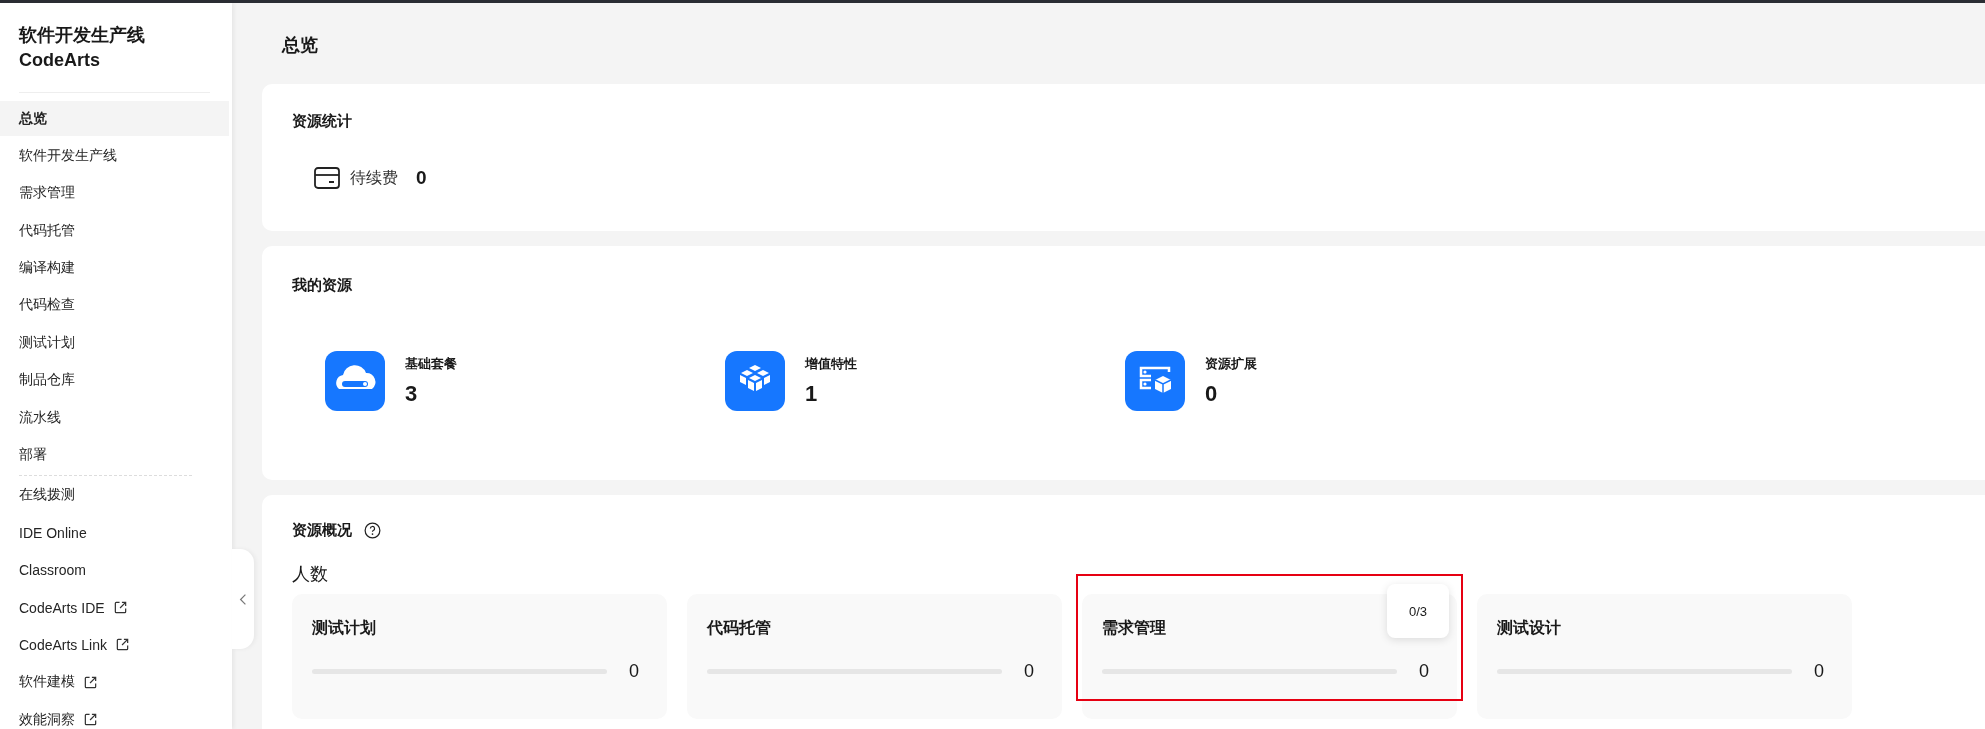  I want to click on card-title: 我的资源, so click(322, 285).